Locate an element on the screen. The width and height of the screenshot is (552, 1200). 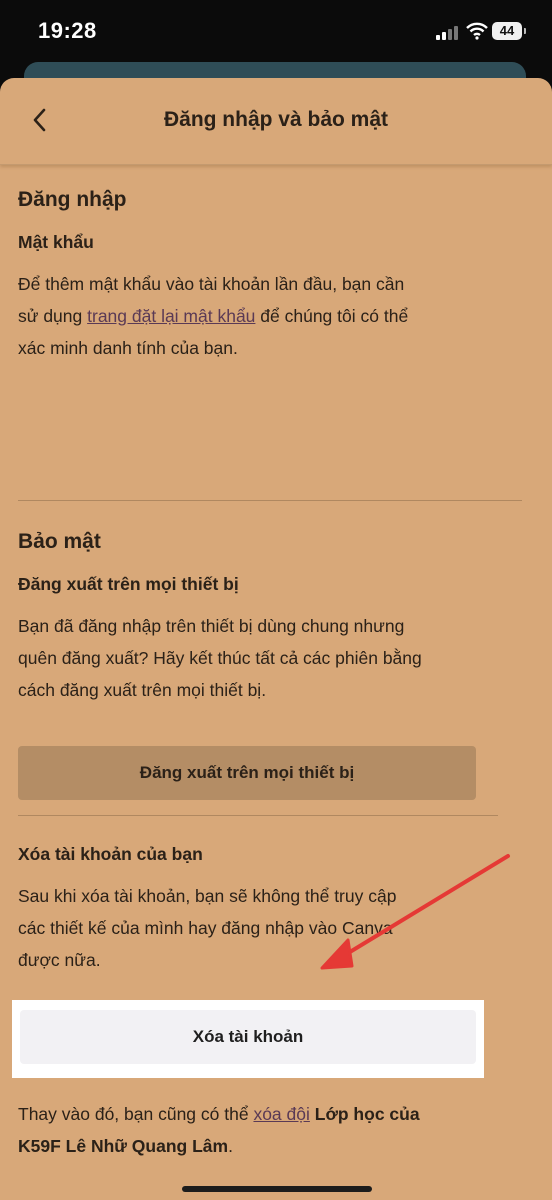
header: Đăng nhập và bảo mật is located at coordinates (276, 121).